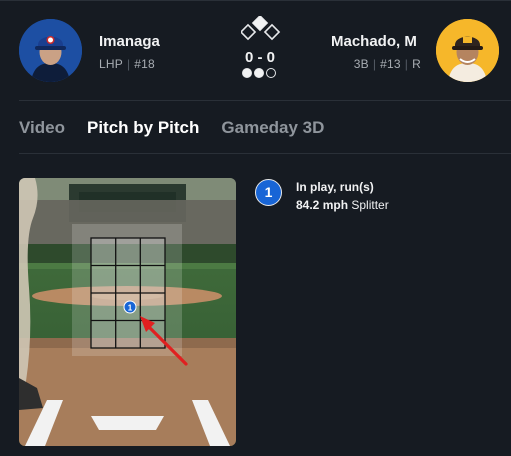 The width and height of the screenshot is (511, 456). What do you see at coordinates (130, 308) in the screenshot?
I see `pitch-marker-label: 1` at bounding box center [130, 308].